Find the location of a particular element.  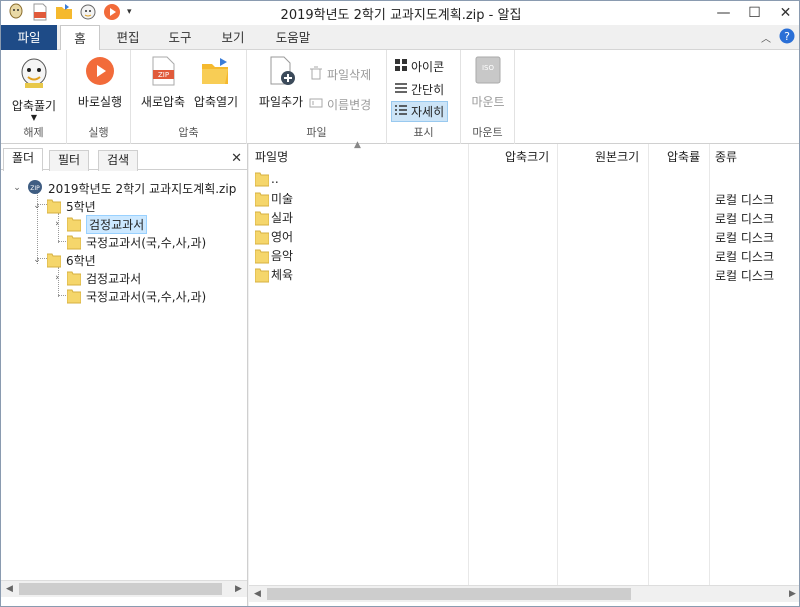

list-item: 미술 로컬 디스크 is located at coordinates (524, 198).